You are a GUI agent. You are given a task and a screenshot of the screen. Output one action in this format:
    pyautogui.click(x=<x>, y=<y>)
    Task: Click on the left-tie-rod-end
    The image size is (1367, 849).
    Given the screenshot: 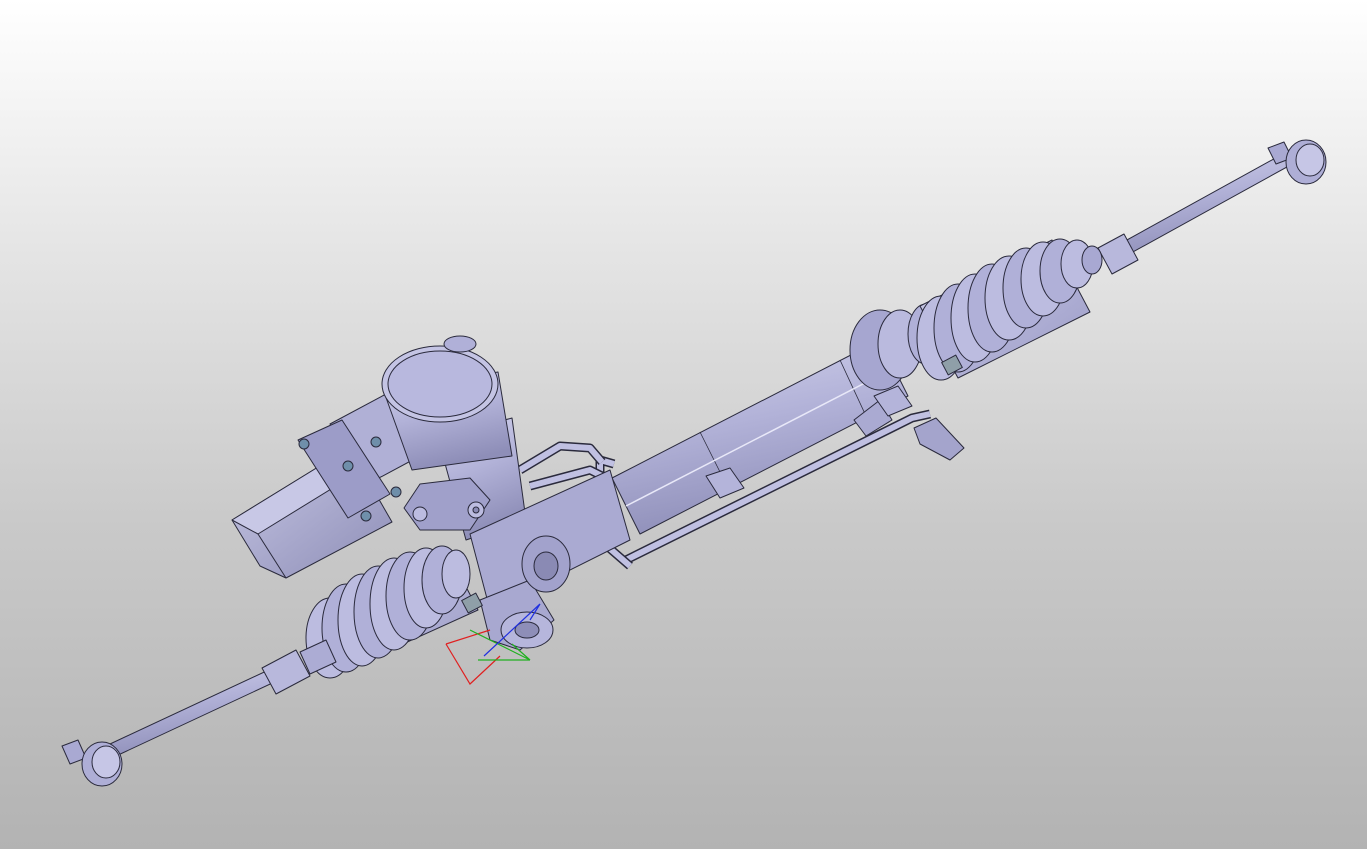 What is the action you would take?
    pyautogui.click(x=102, y=764)
    